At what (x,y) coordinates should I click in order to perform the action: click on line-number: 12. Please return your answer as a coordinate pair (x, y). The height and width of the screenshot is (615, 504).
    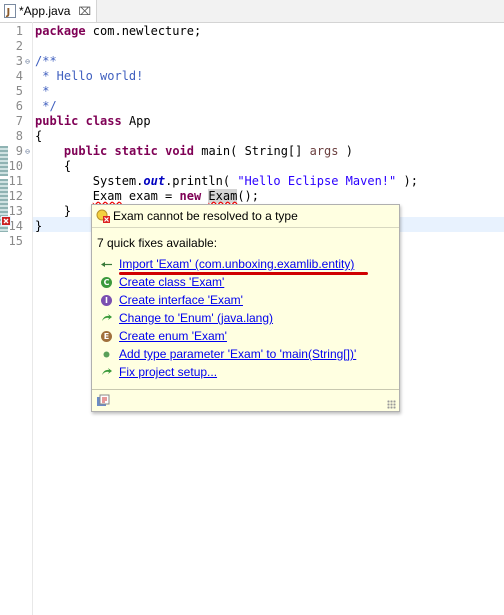
    Looking at the image, I should click on (15, 196).